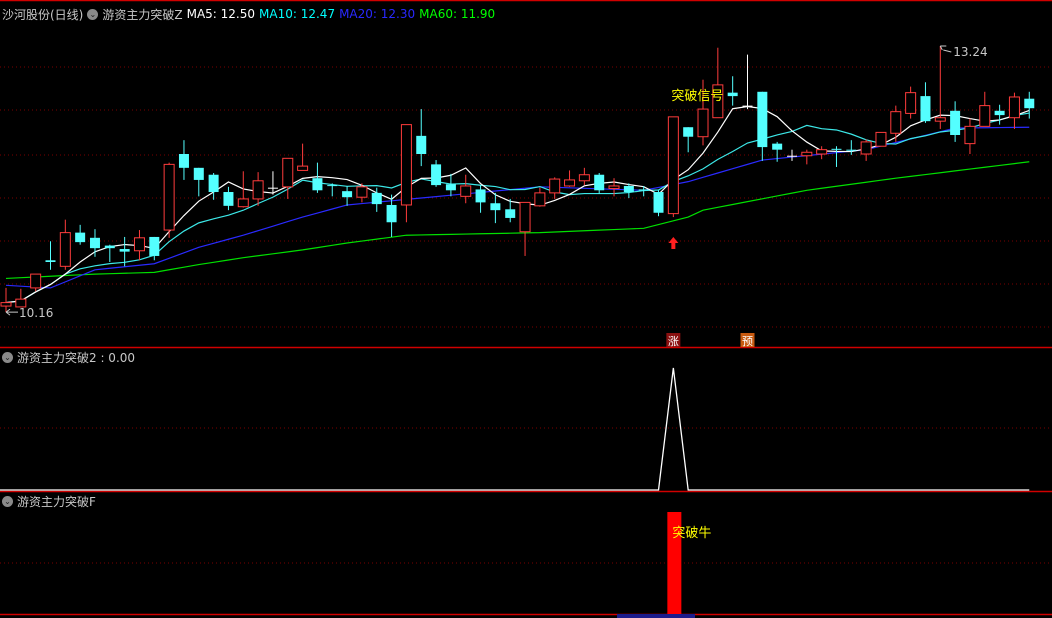 This screenshot has height=618, width=1052. Describe the element at coordinates (377, 14) in the screenshot. I see `ma20-value: MA20: 12.30` at that location.